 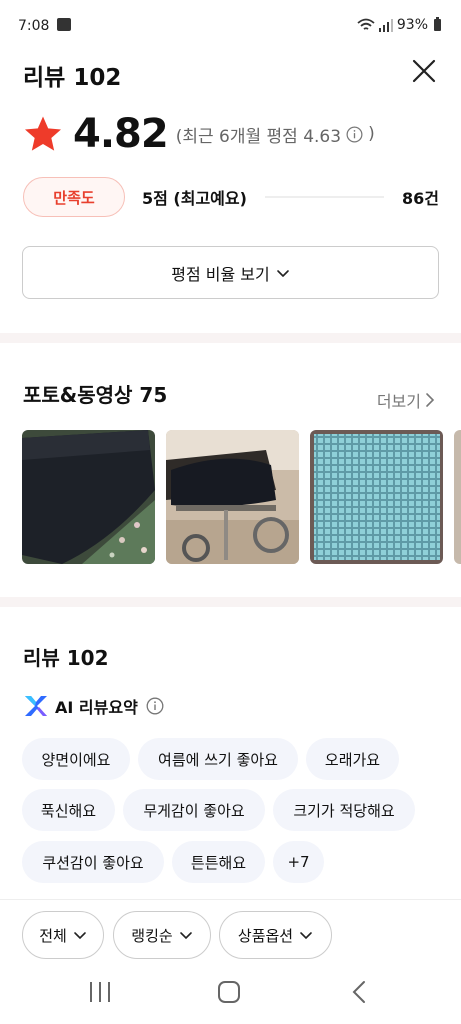 I want to click on wifi-icon, so click(x=366, y=24).